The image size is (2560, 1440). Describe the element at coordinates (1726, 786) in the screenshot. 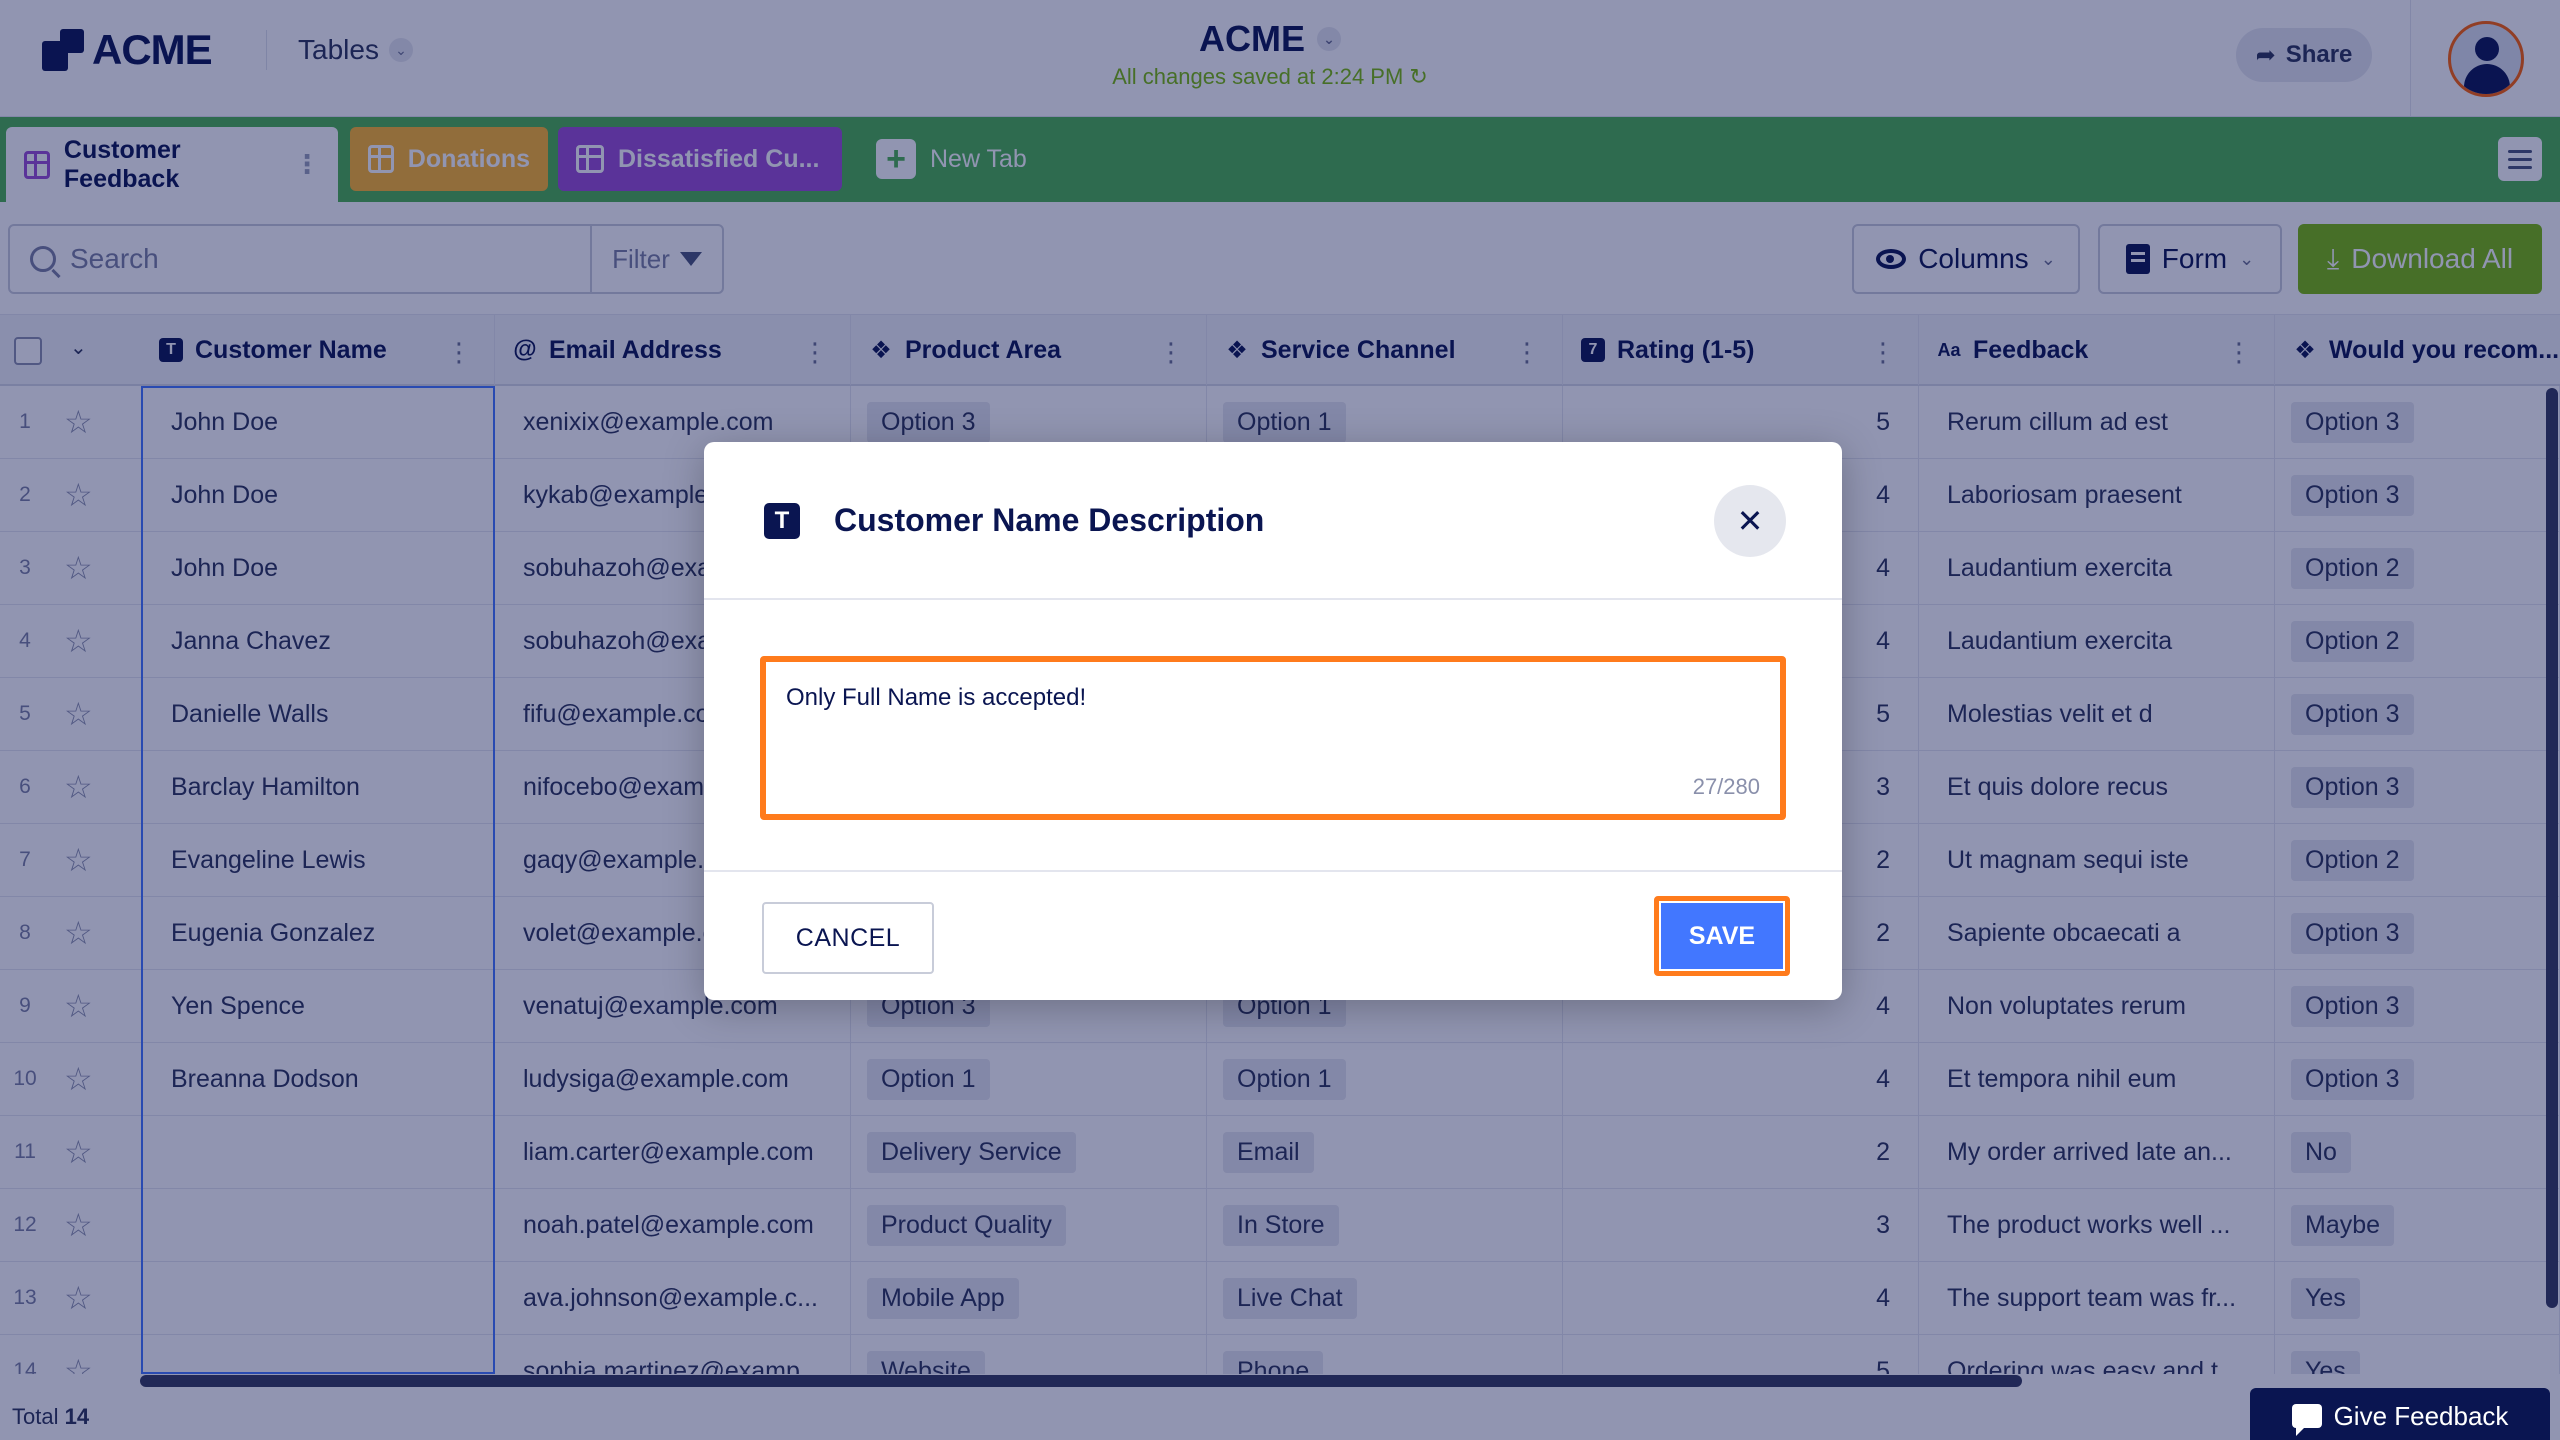

I see `character-counter: 27/280` at that location.